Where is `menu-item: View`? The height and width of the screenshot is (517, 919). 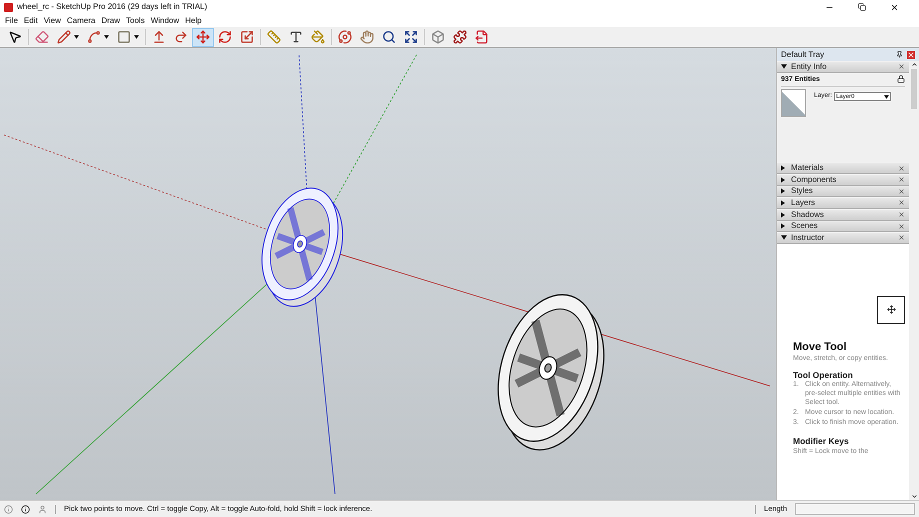 menu-item: View is located at coordinates (52, 20).